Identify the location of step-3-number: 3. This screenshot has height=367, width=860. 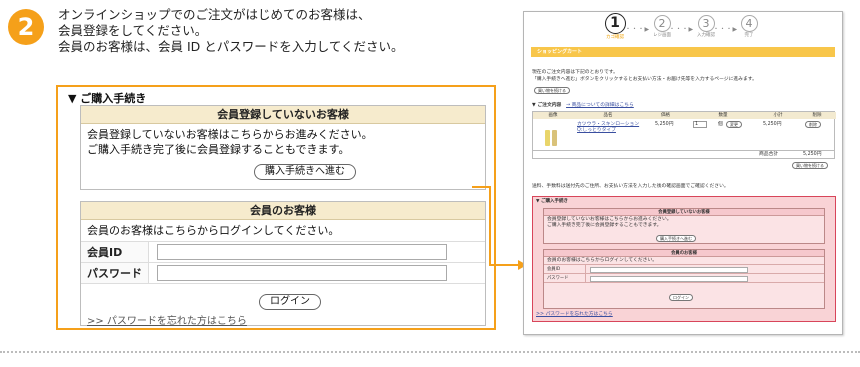
(706, 23).